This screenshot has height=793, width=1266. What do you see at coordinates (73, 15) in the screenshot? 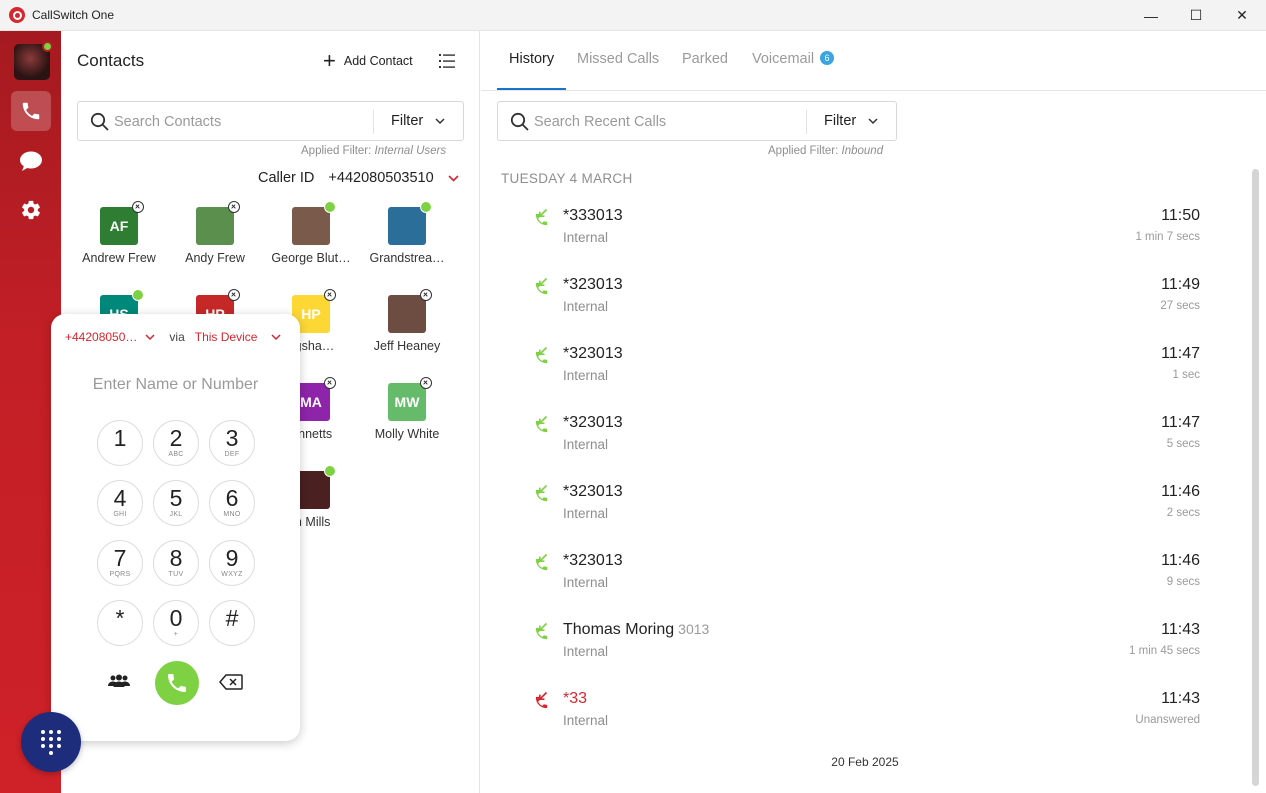
I see `app-title: CallSwitch One` at bounding box center [73, 15].